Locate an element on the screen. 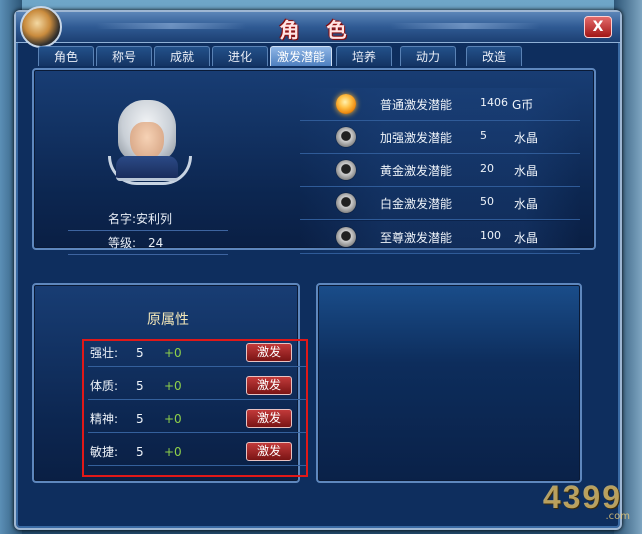 The height and width of the screenshot is (534, 642). tab-power: 动力 is located at coordinates (428, 56).